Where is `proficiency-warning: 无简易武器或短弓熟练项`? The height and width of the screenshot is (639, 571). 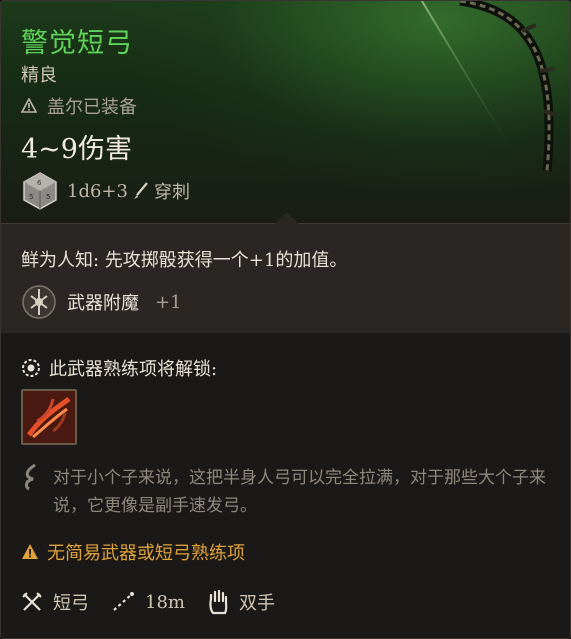
proficiency-warning: 无简易武器或短弓熟练项 is located at coordinates (133, 552).